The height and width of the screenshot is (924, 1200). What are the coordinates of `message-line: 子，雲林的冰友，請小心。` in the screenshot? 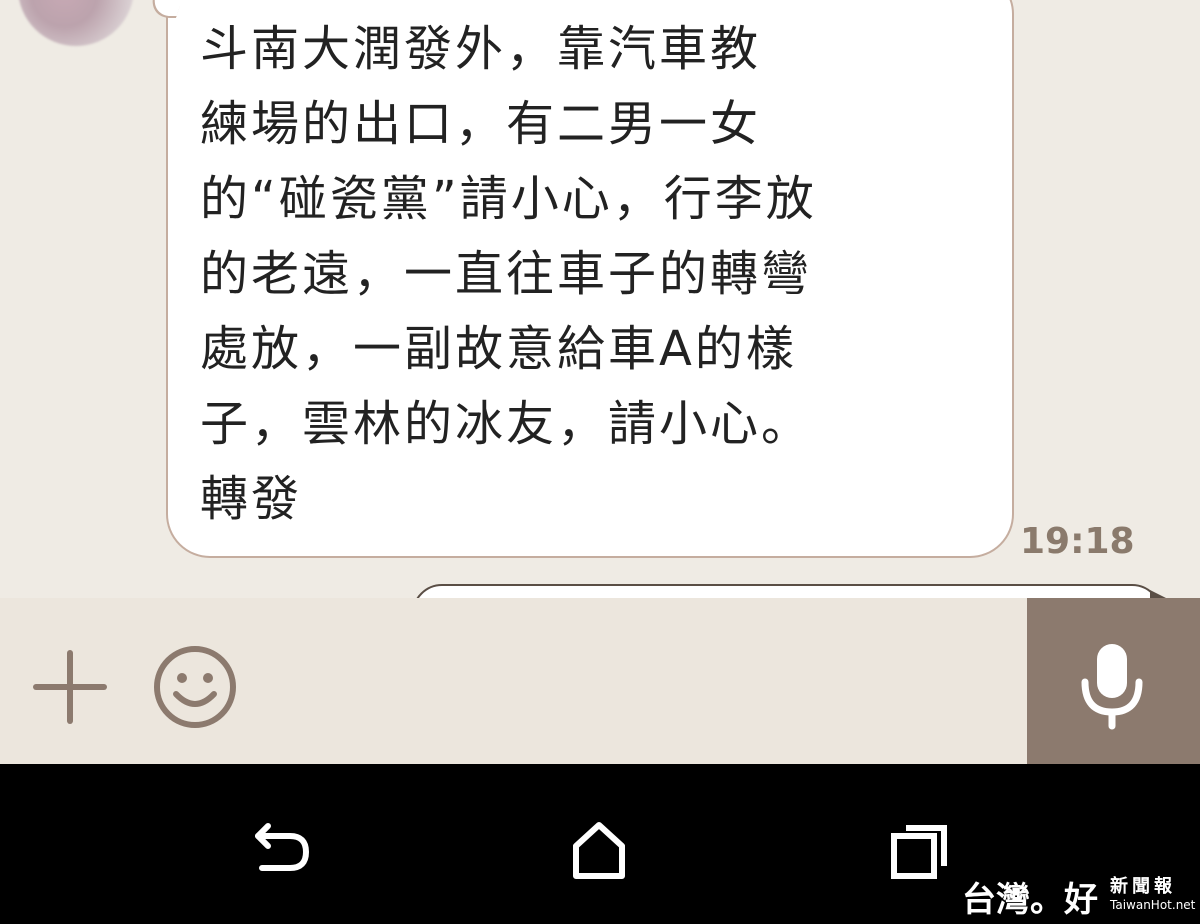 It's located at (506, 424).